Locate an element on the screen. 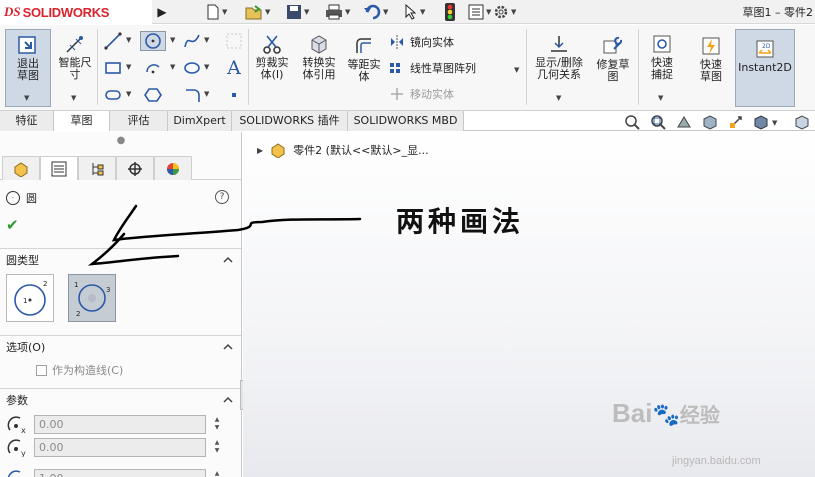 The image size is (815, 477). watermark-brand: Bai is located at coordinates (632, 413).